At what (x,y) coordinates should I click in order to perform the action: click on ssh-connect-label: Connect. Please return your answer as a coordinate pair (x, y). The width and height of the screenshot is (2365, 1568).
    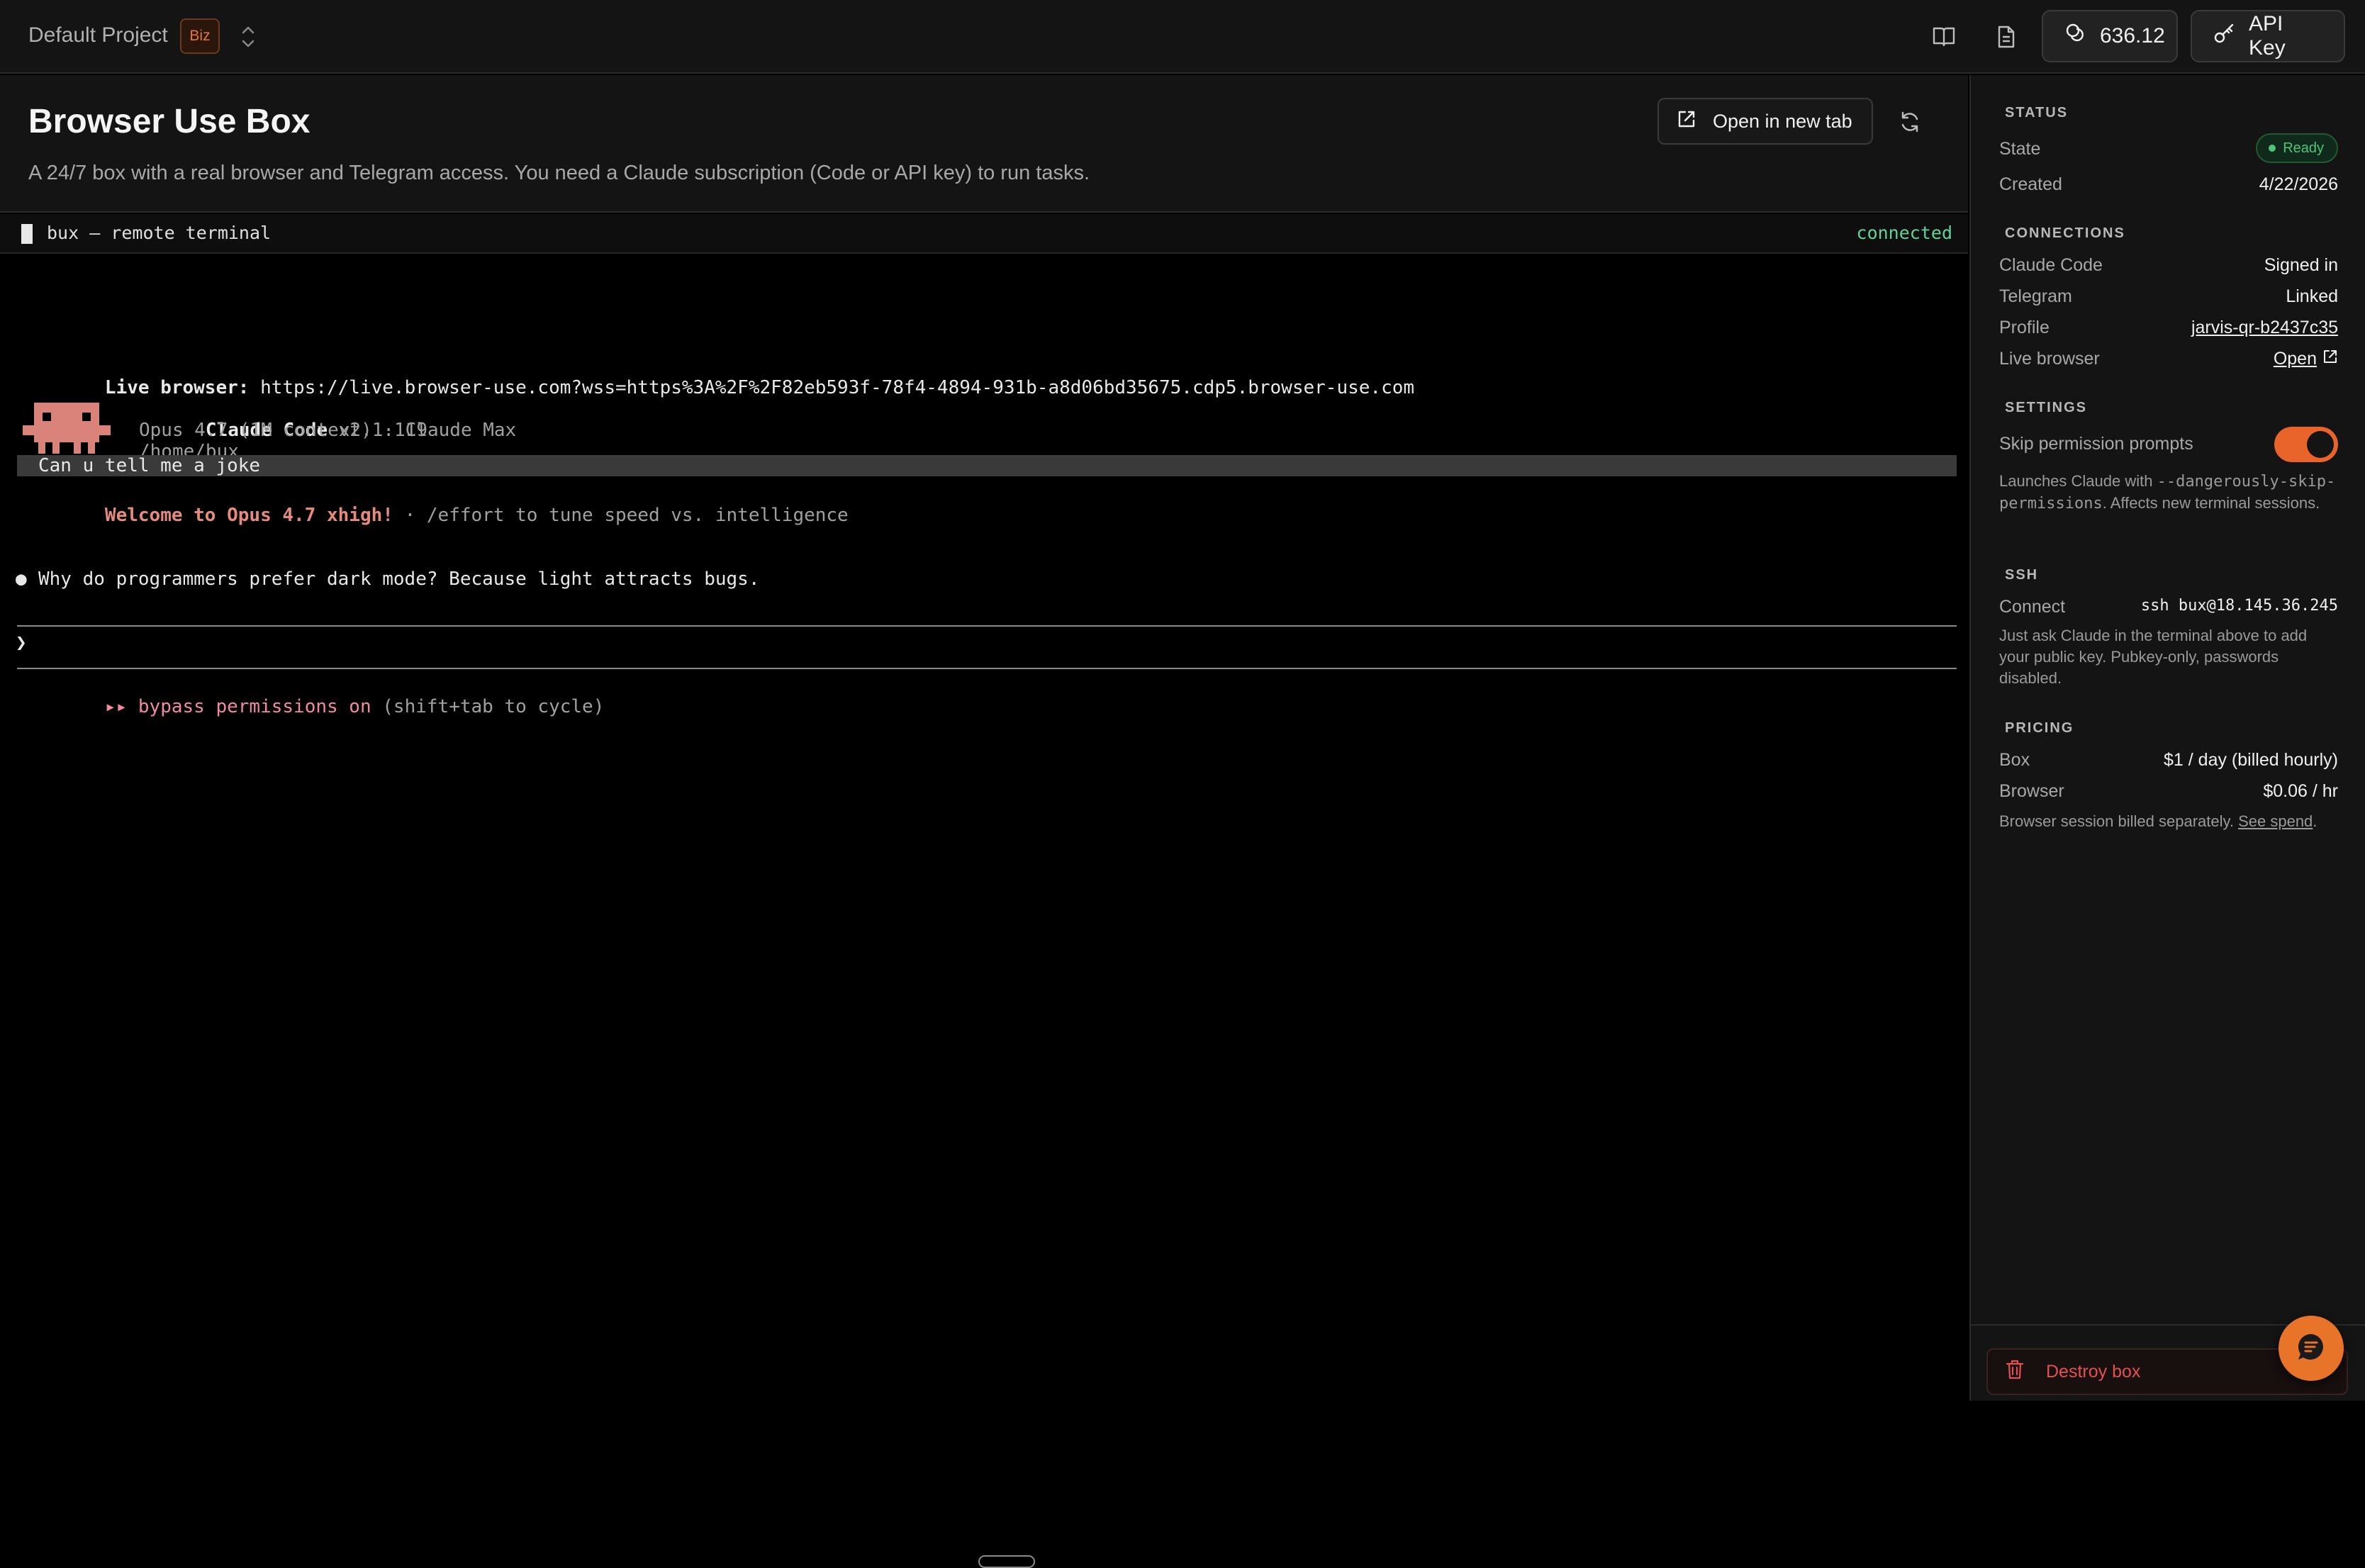
    Looking at the image, I should click on (2032, 607).